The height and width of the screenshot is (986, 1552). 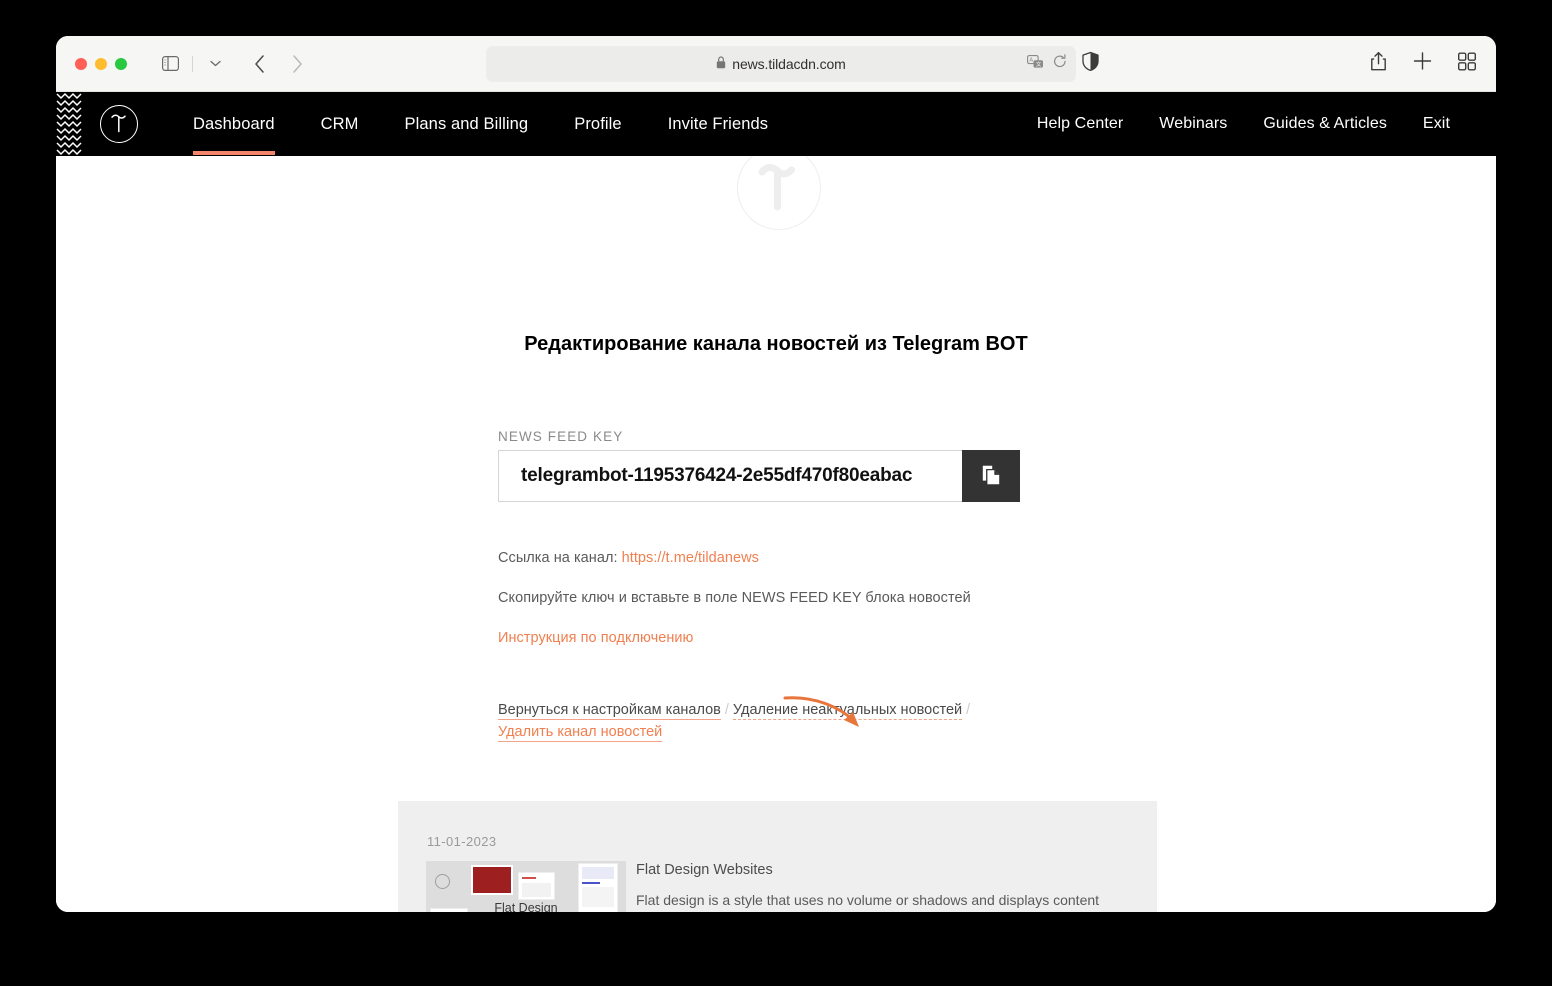 I want to click on copy-key-button, so click(x=991, y=476).